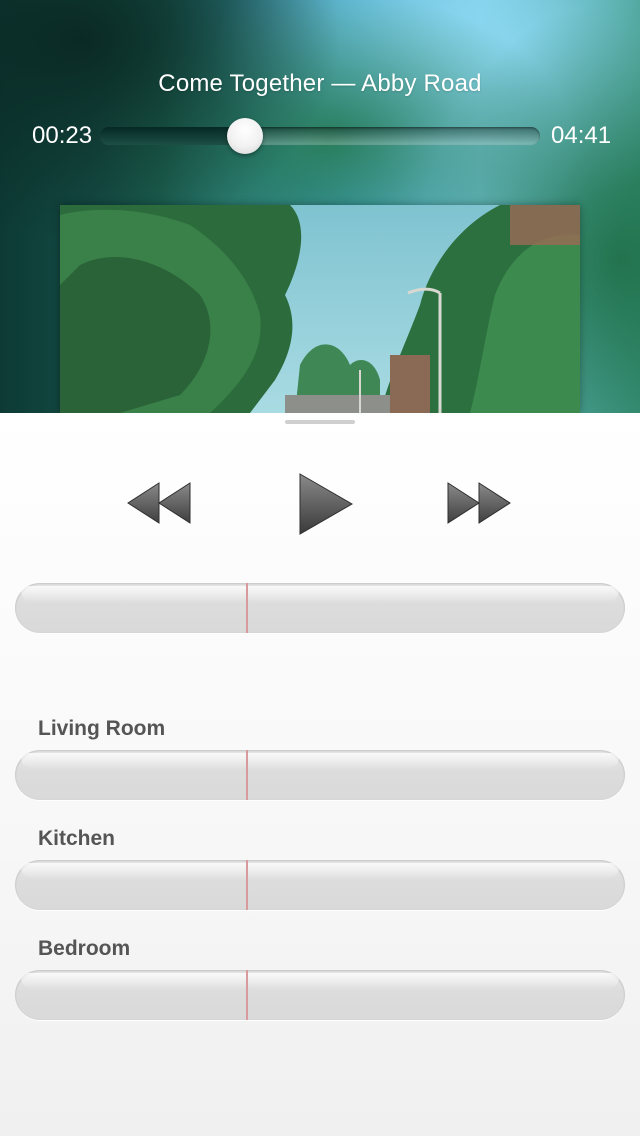  Describe the element at coordinates (320, 885) in the screenshot. I see `kitchen-volume-slider` at that location.